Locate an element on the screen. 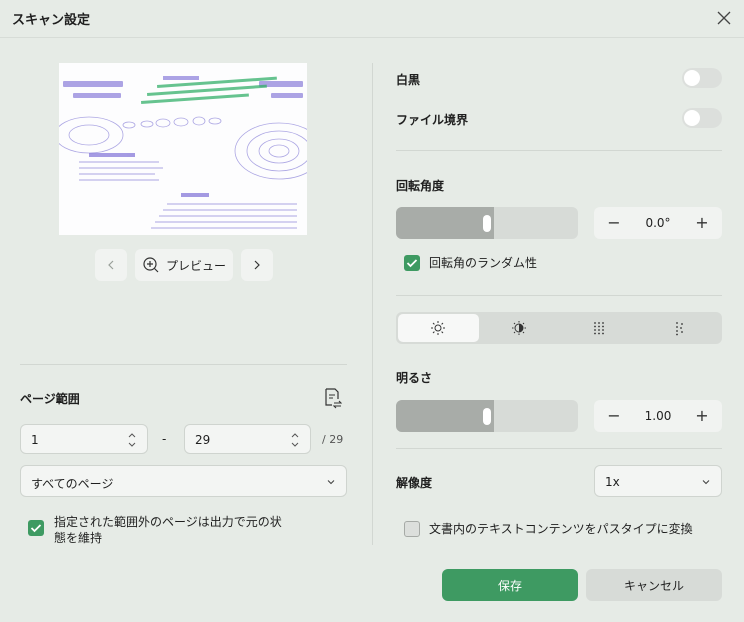 Image resolution: width=744 pixels, height=622 pixels. chevron-right-icon is located at coordinates (257, 265).